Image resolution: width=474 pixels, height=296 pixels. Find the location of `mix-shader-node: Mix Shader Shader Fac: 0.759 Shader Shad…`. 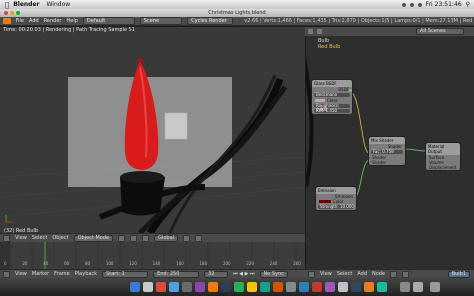

mix-shader-node: Mix Shader Shader Fac: 0.759 Shader Shad… is located at coordinates (387, 151).